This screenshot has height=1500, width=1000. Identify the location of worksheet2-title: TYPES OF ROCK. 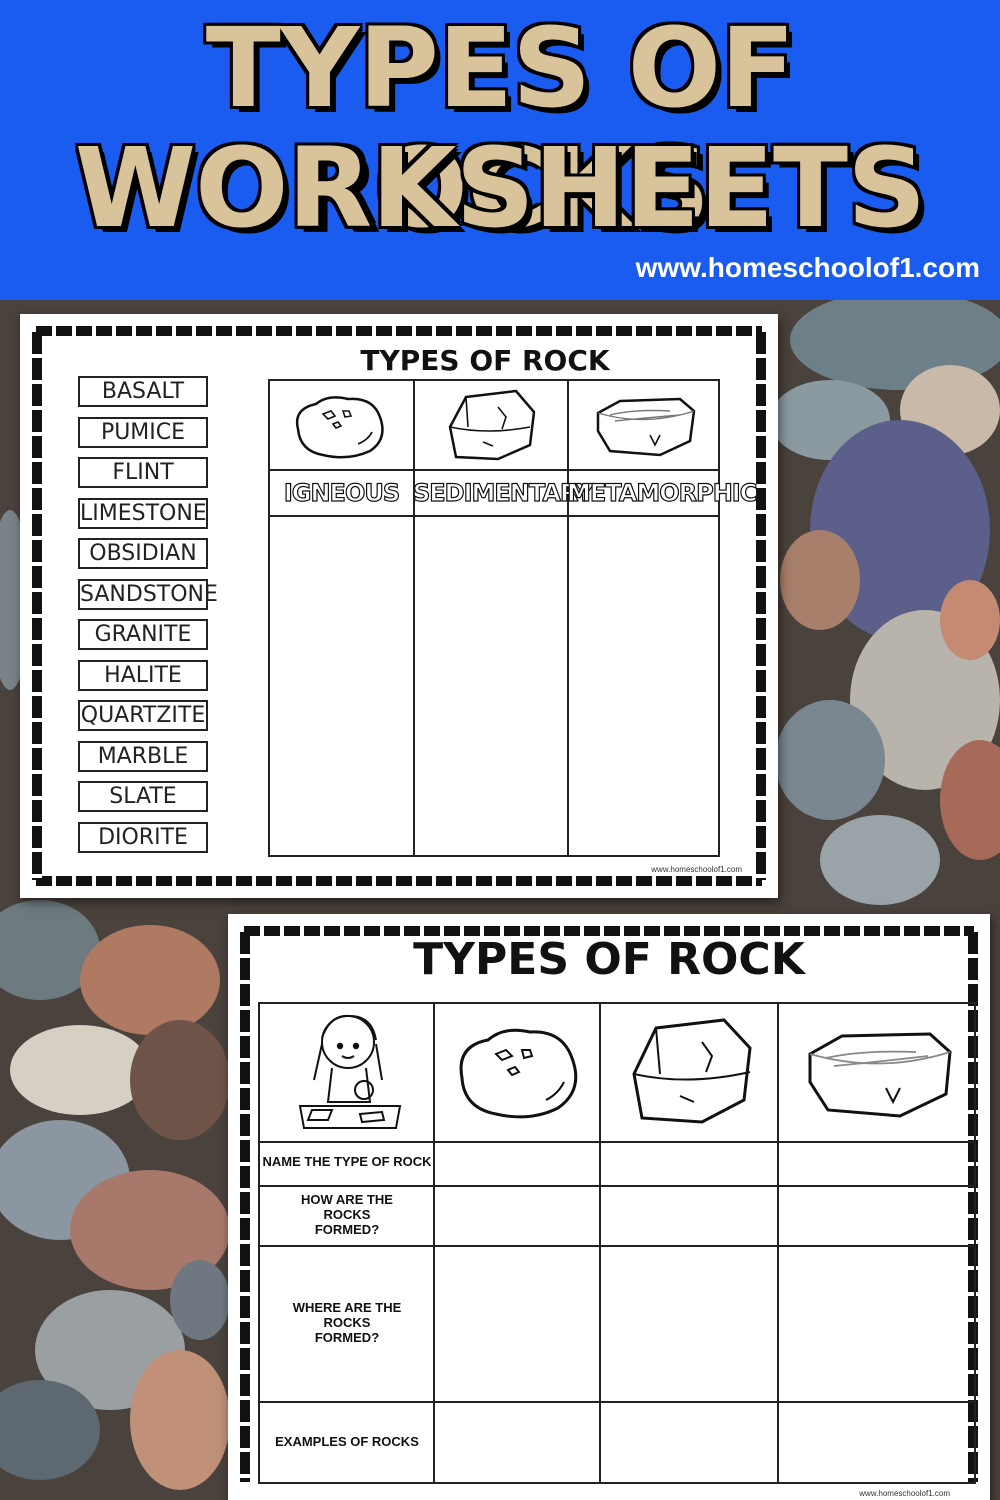
(609, 959).